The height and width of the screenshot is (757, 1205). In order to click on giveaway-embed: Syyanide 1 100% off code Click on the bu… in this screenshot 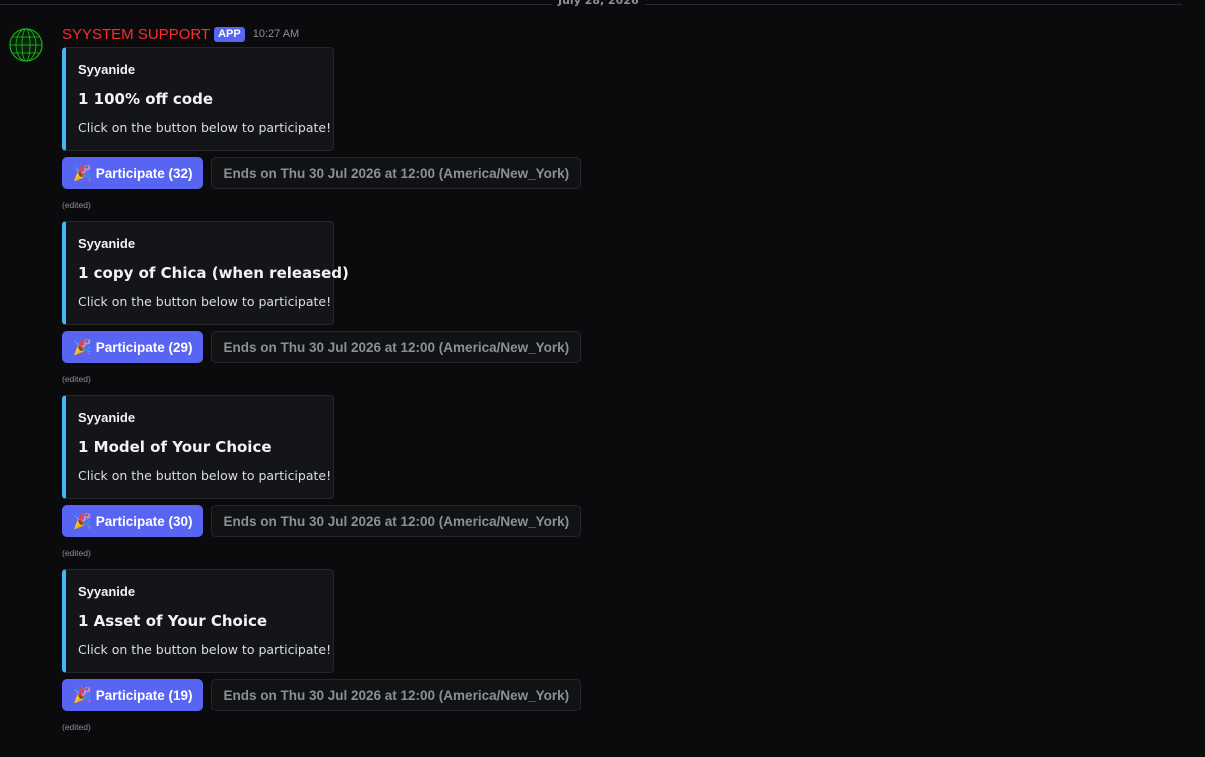, I will do `click(198, 99)`.